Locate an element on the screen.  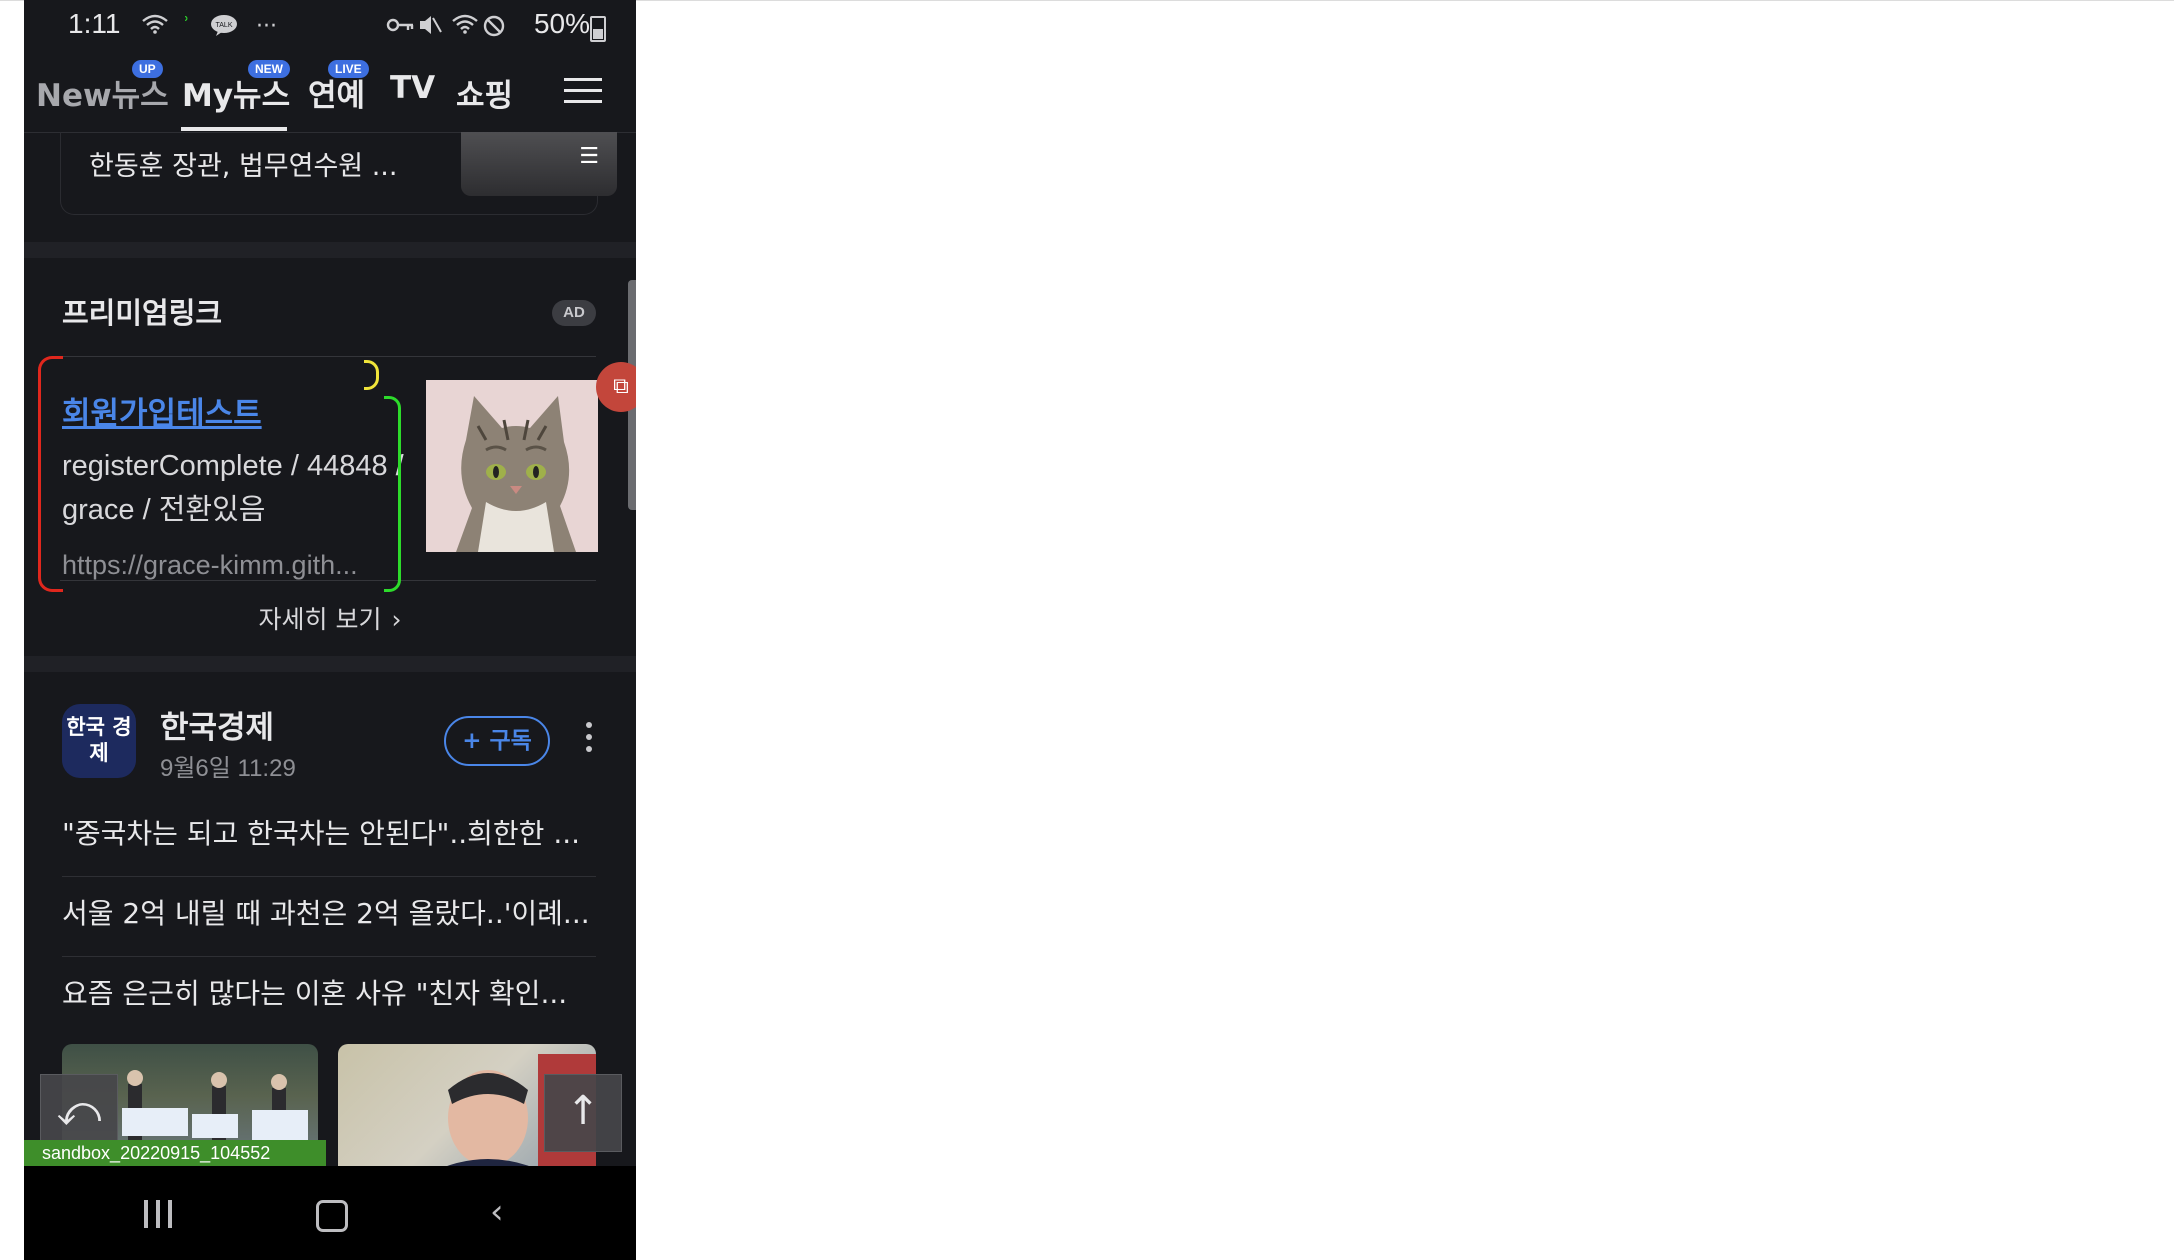
battery-icon is located at coordinates (598, 29).